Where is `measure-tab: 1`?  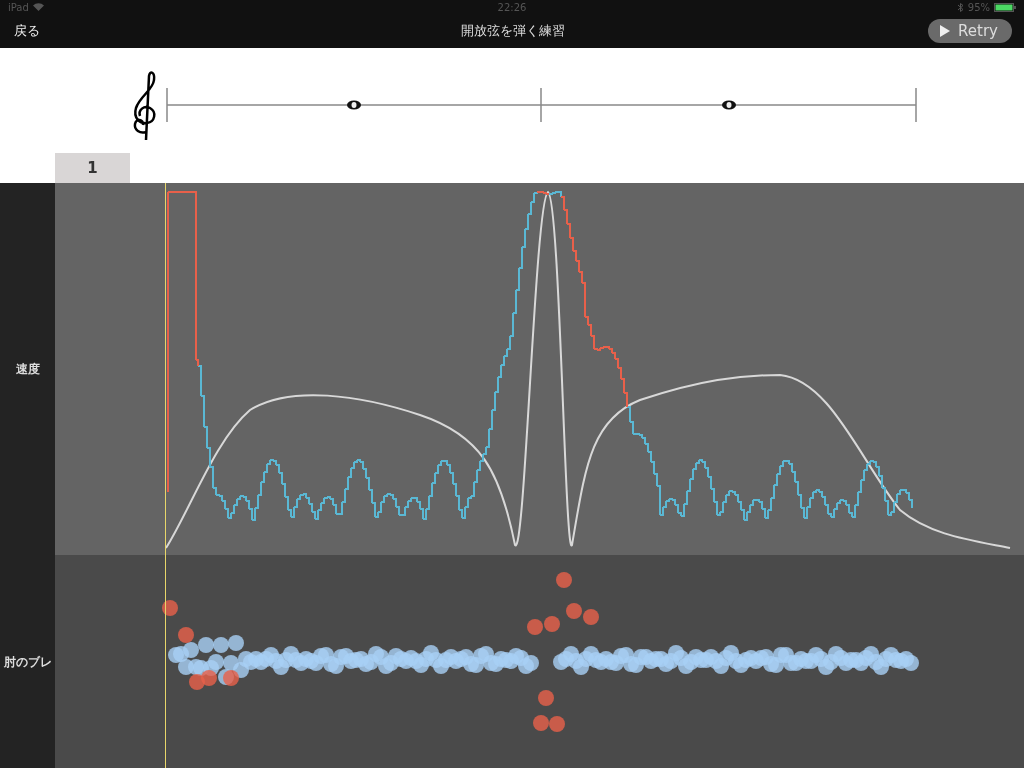 measure-tab: 1 is located at coordinates (92, 168).